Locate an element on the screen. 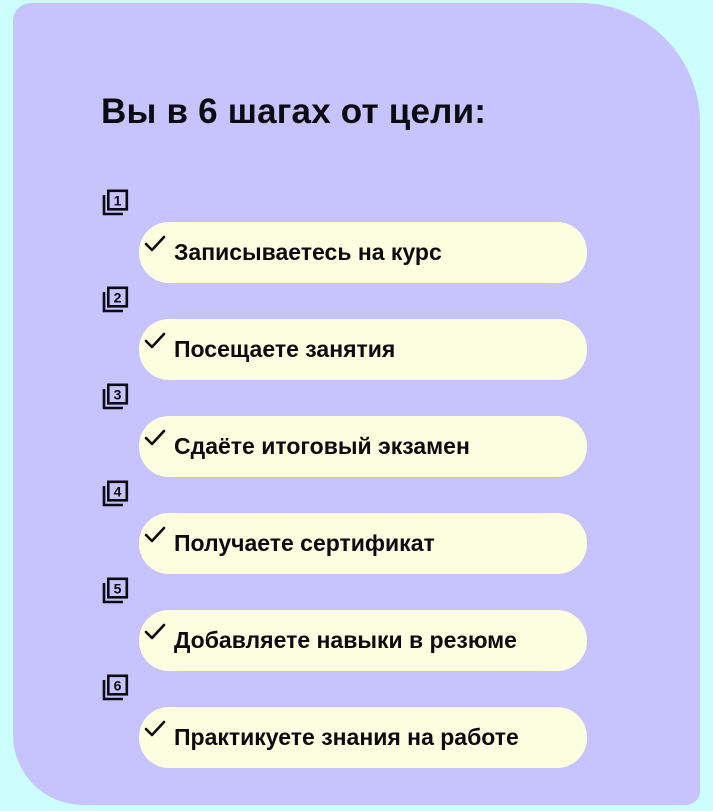  step-label: Практикуете знания на работе is located at coordinates (346, 737).